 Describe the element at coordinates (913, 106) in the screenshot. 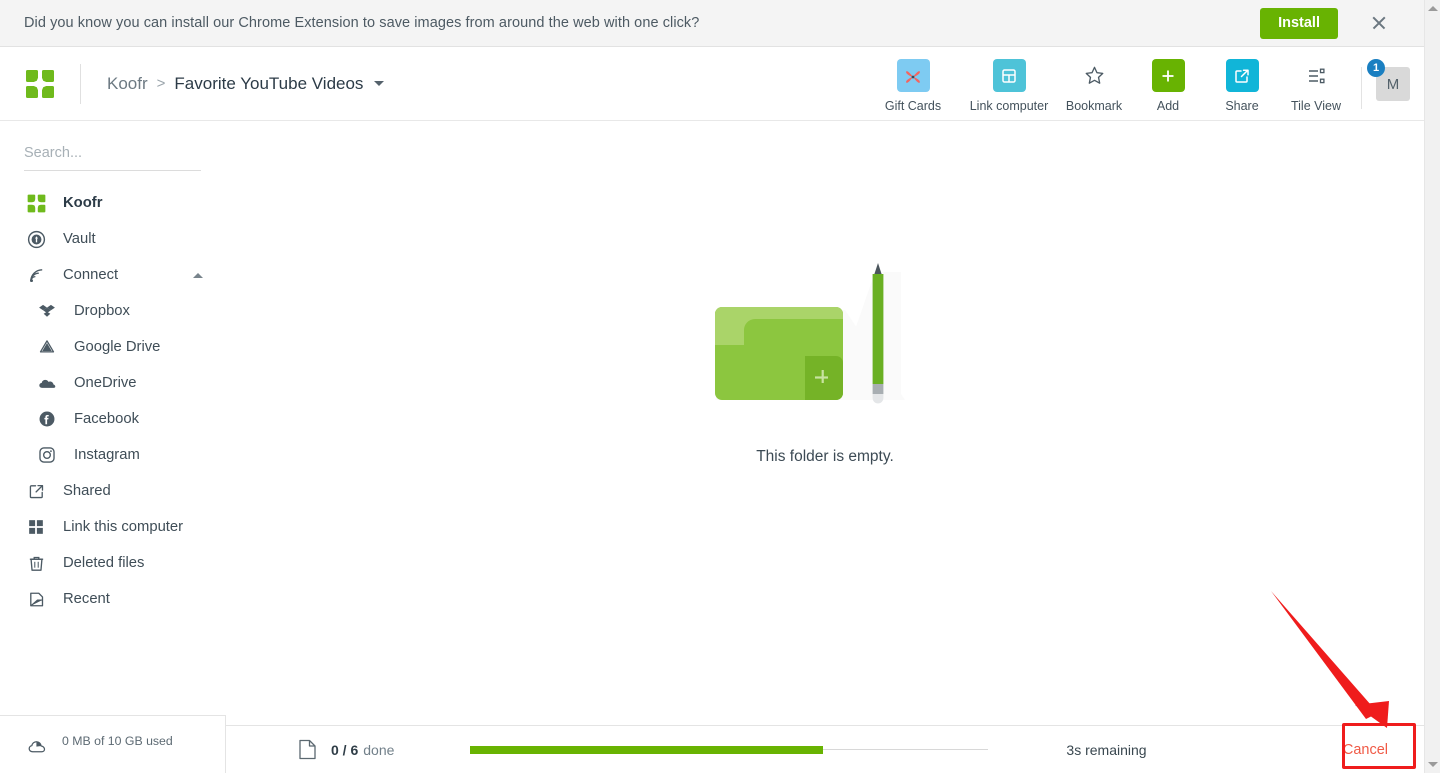

I see `gift-cards-label: Gift Cards` at that location.